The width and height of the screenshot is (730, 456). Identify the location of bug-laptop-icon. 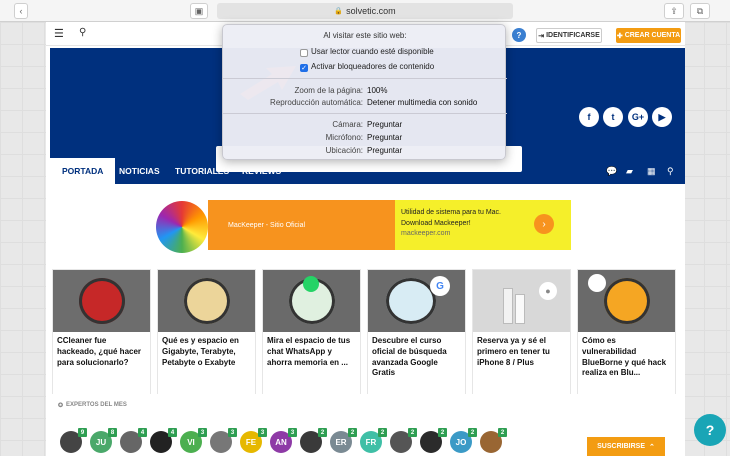
(627, 301).